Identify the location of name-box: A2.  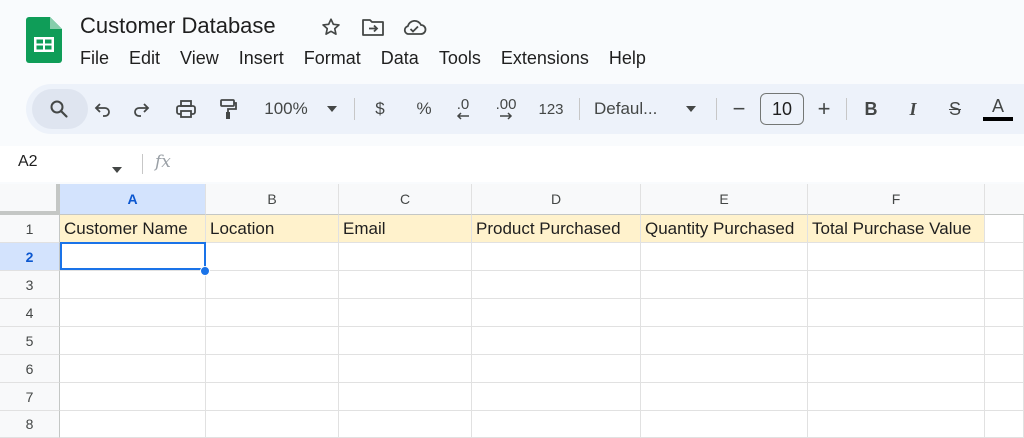
(28, 162).